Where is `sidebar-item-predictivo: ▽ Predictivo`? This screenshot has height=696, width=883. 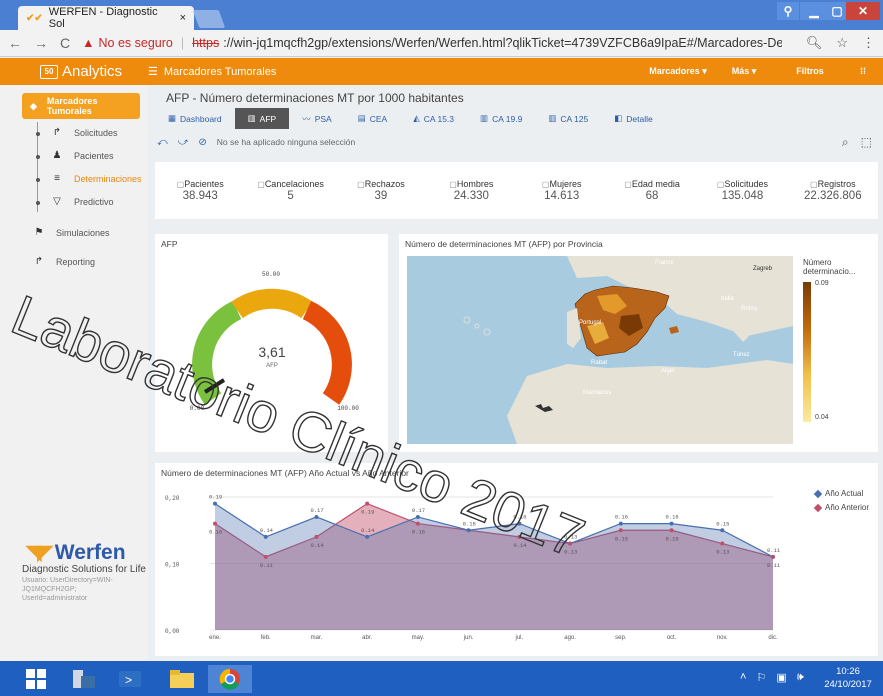
sidebar-item-predictivo: ▽ Predictivo is located at coordinates (82, 201).